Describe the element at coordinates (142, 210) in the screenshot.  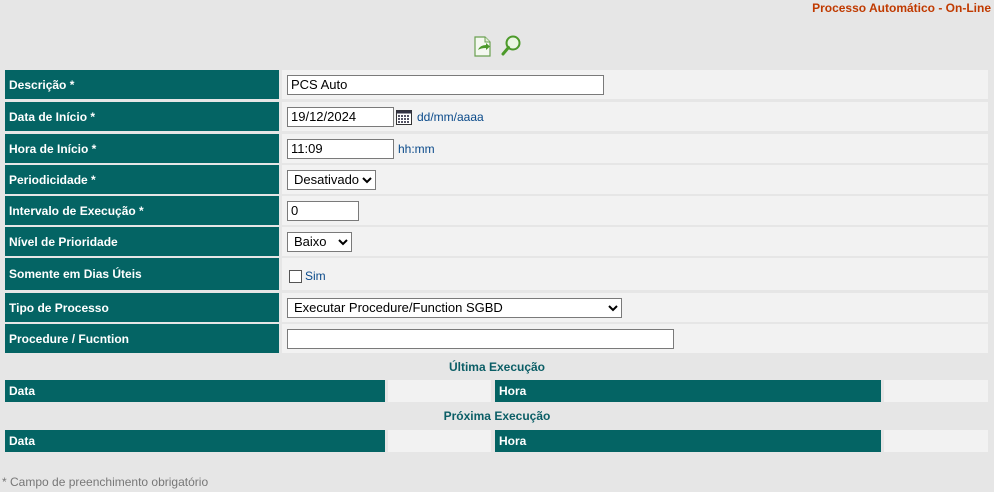
I see `intervalo-label: Intervalo de Execução *` at that location.